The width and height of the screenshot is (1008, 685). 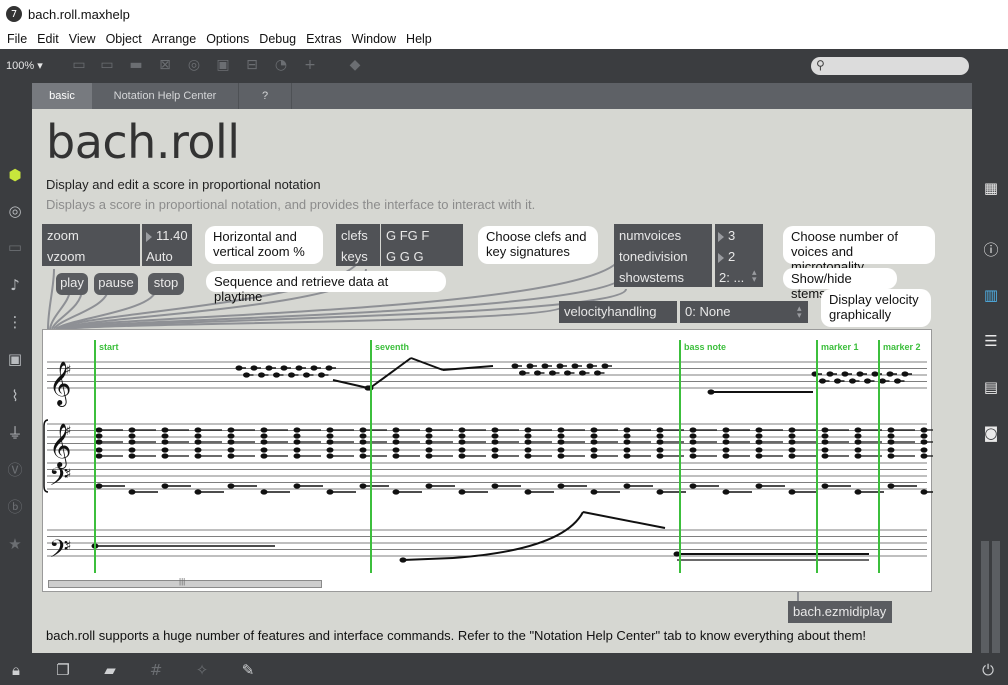 I want to click on target-icon: ◎, so click(x=15, y=211).